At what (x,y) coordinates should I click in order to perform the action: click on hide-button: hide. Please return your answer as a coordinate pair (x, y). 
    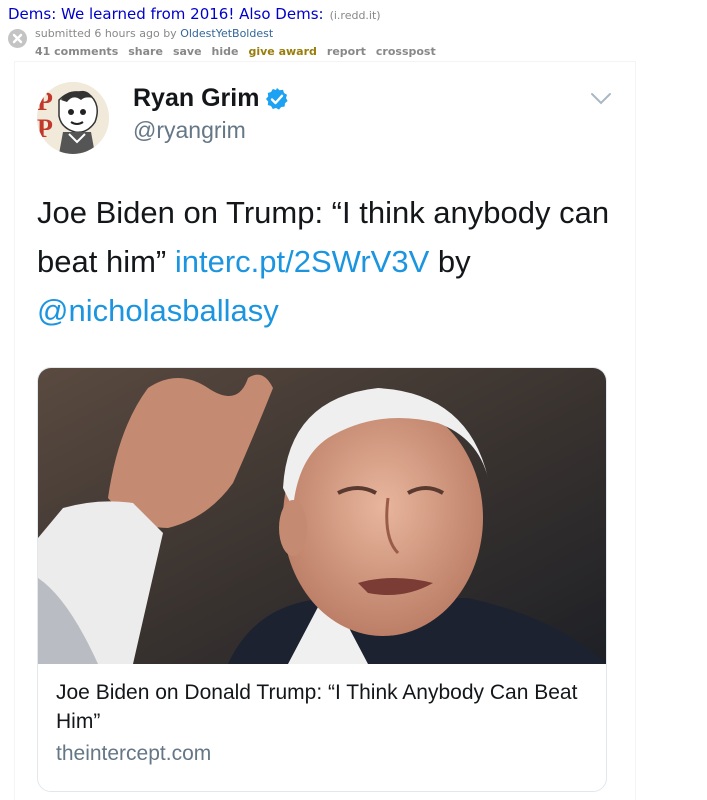
    Looking at the image, I should click on (225, 51).